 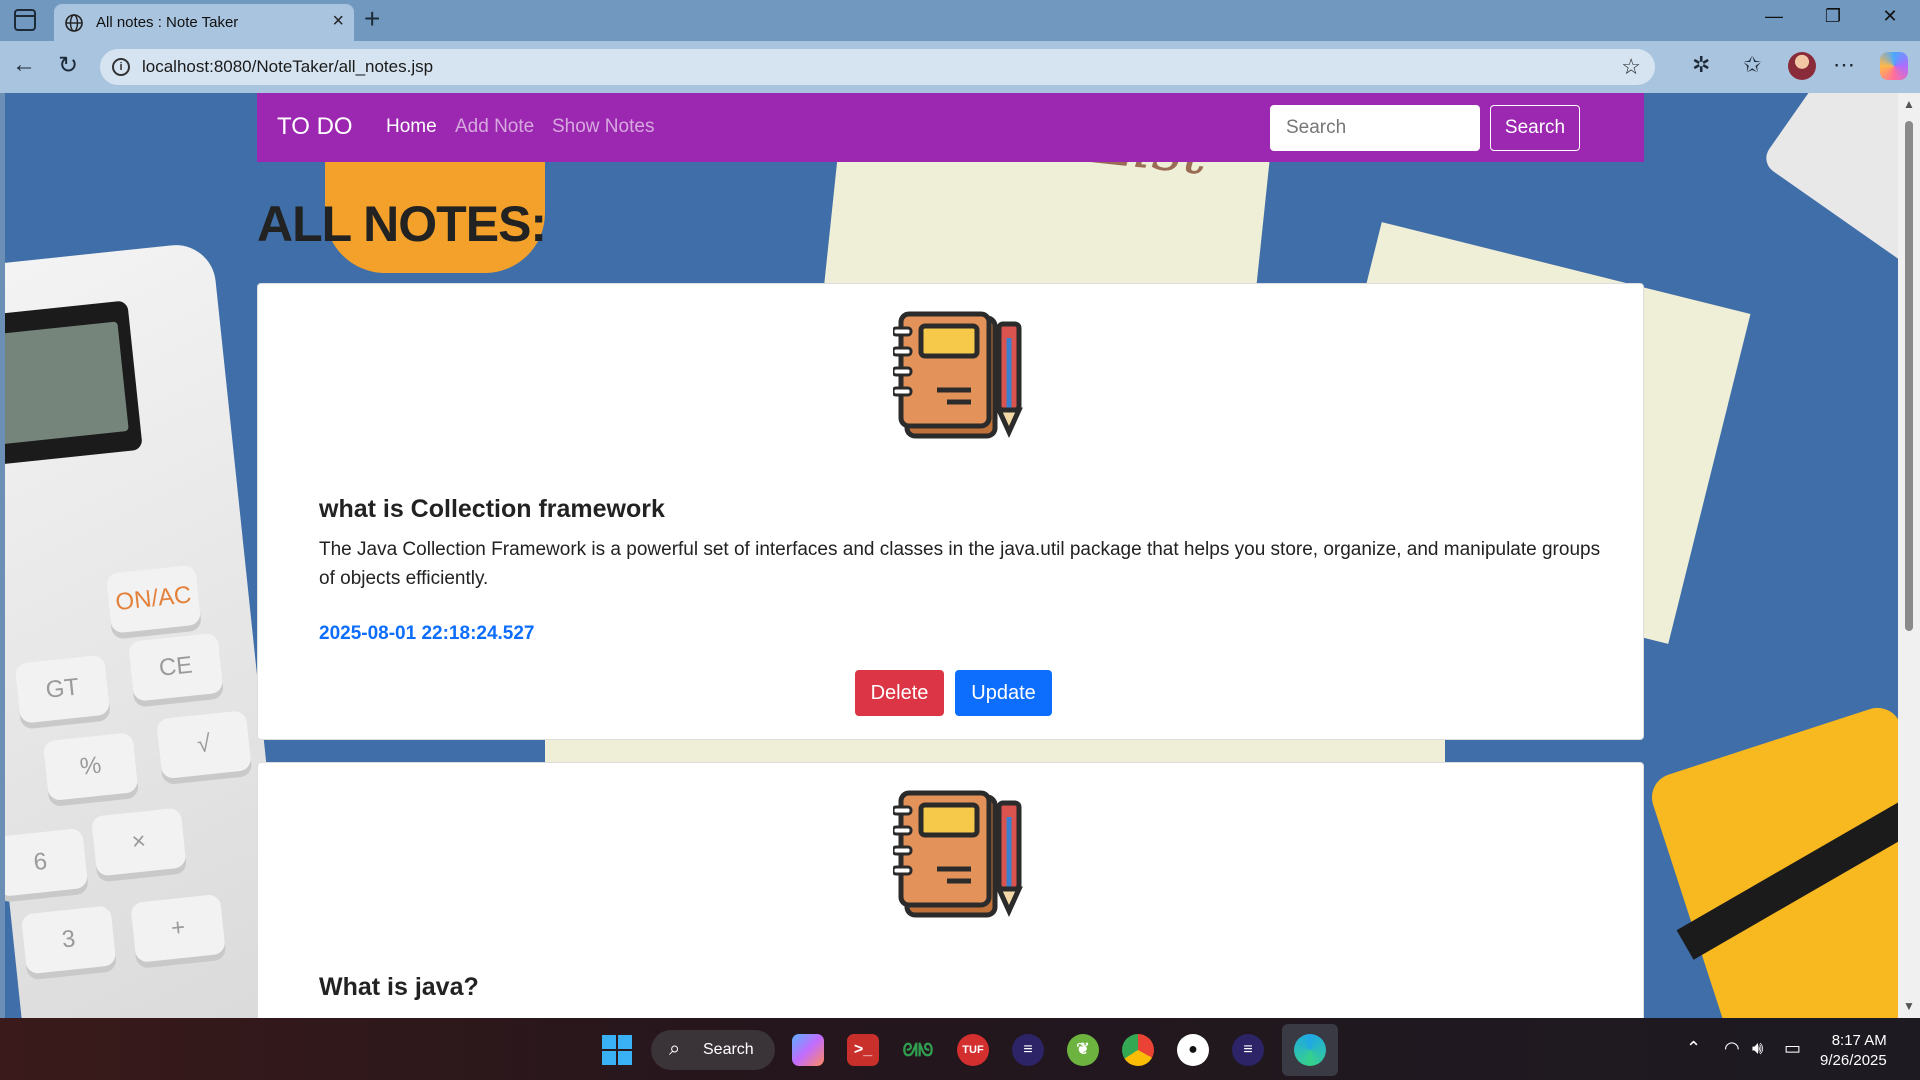 What do you see at coordinates (178, 928) in the screenshot?
I see `calc-key: +` at bounding box center [178, 928].